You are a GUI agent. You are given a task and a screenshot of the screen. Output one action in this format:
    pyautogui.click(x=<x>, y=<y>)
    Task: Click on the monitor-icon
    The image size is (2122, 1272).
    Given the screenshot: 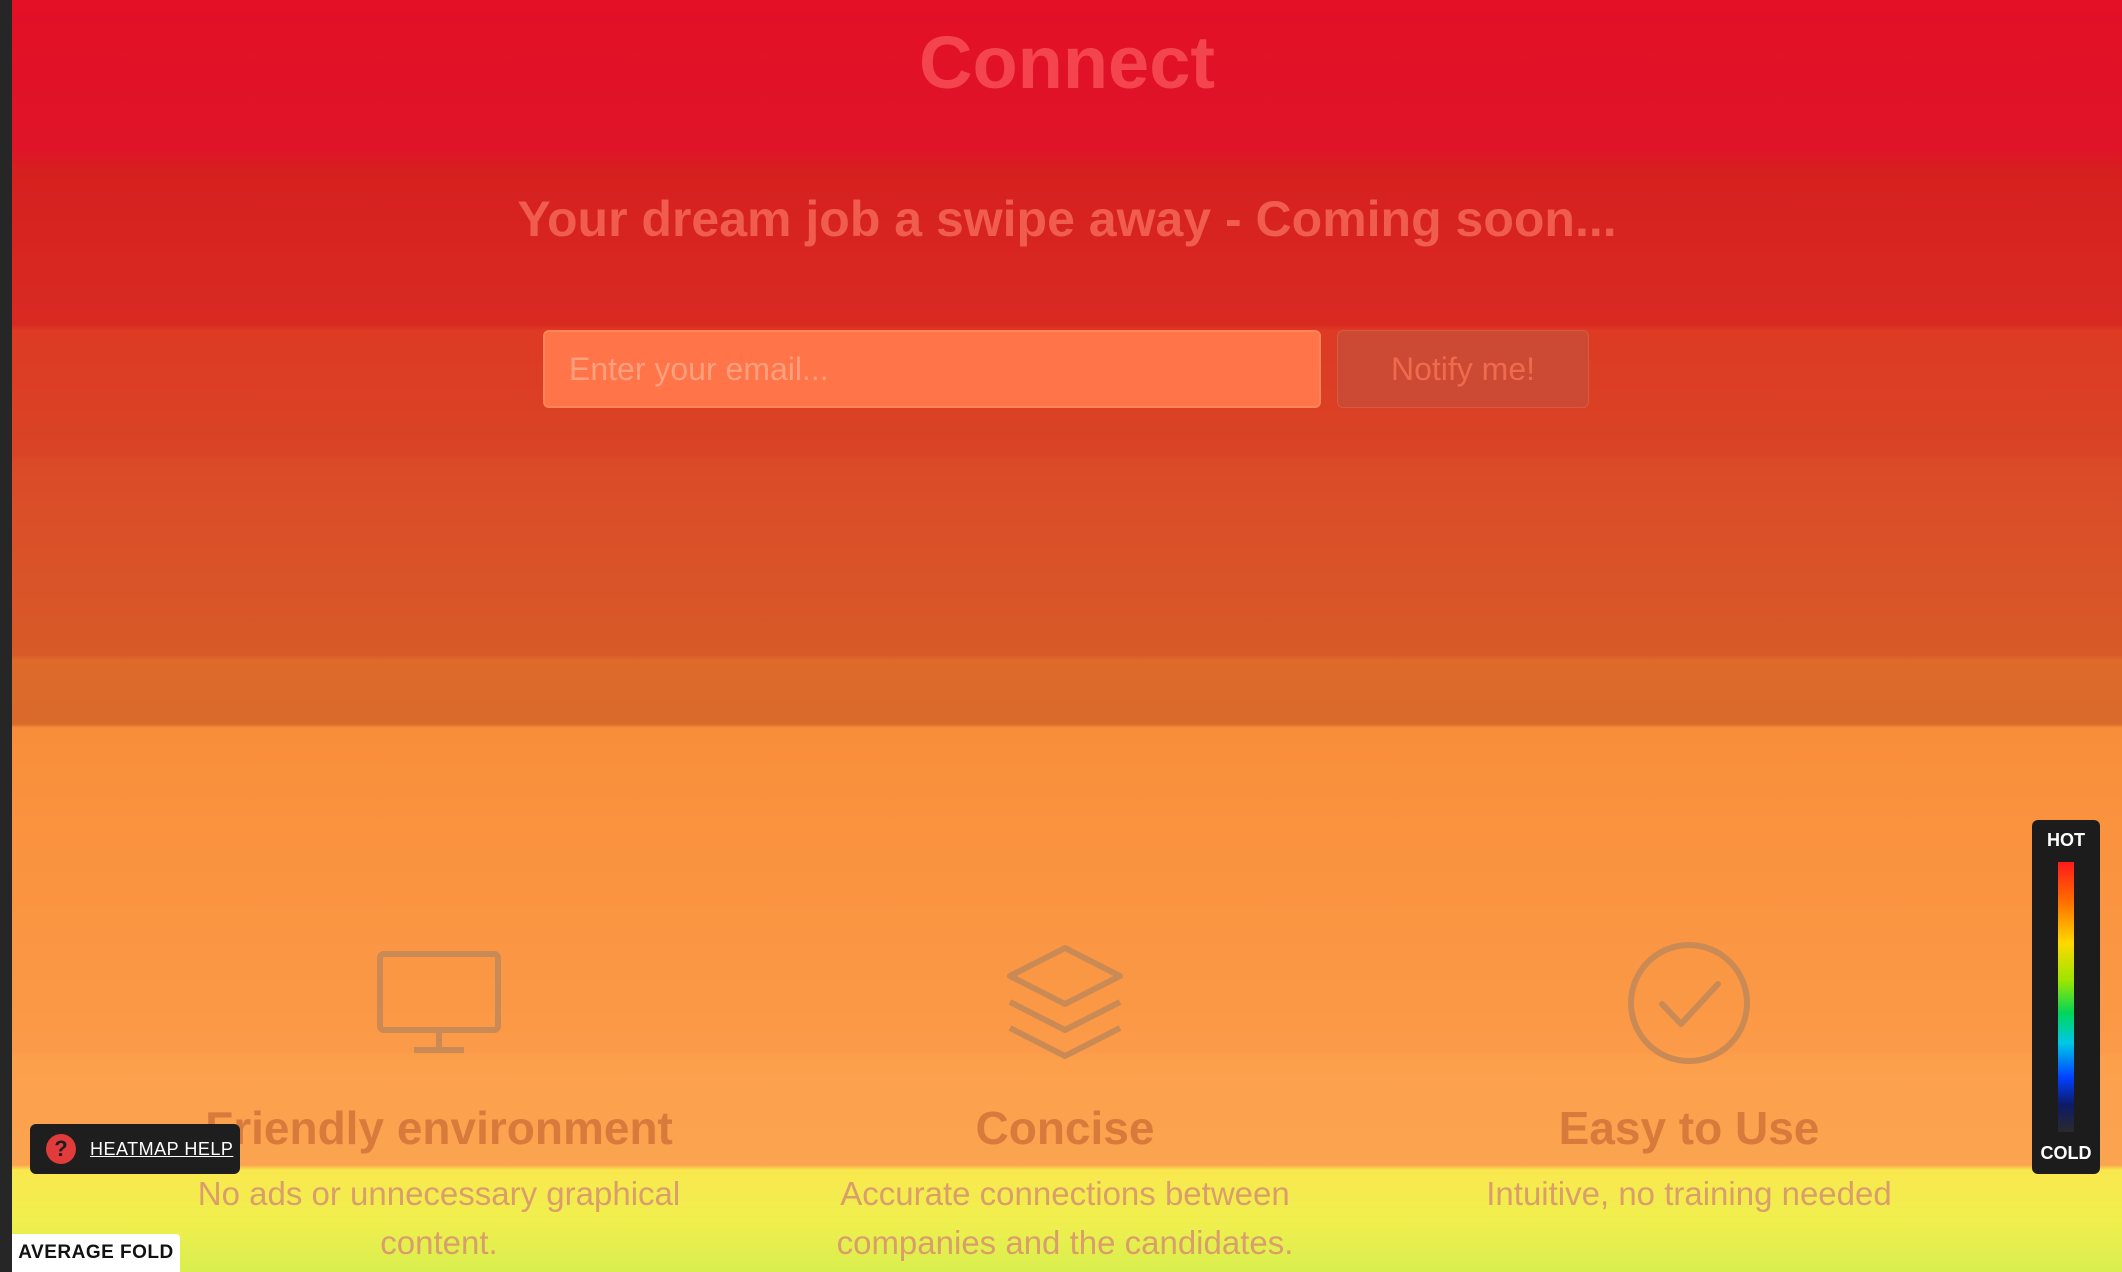 What is the action you would take?
    pyautogui.click(x=439, y=1002)
    